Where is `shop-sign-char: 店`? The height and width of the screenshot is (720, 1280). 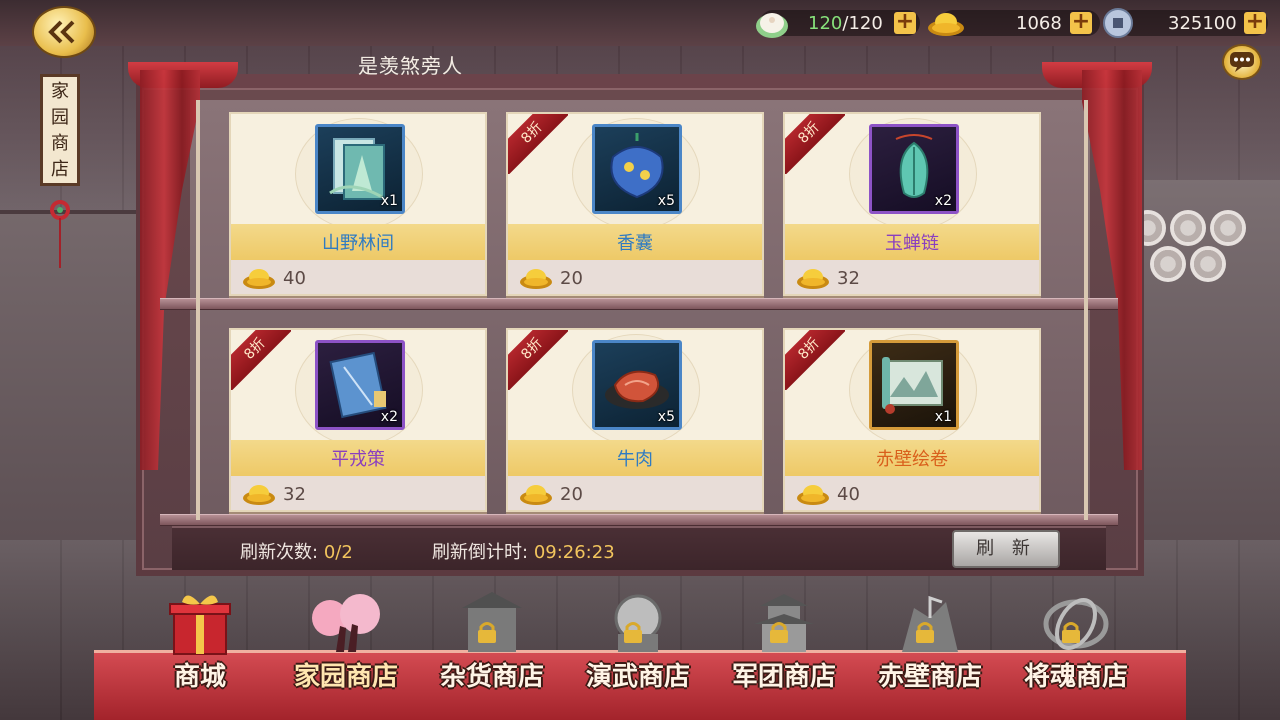 shop-sign-char: 店 is located at coordinates (60, 169).